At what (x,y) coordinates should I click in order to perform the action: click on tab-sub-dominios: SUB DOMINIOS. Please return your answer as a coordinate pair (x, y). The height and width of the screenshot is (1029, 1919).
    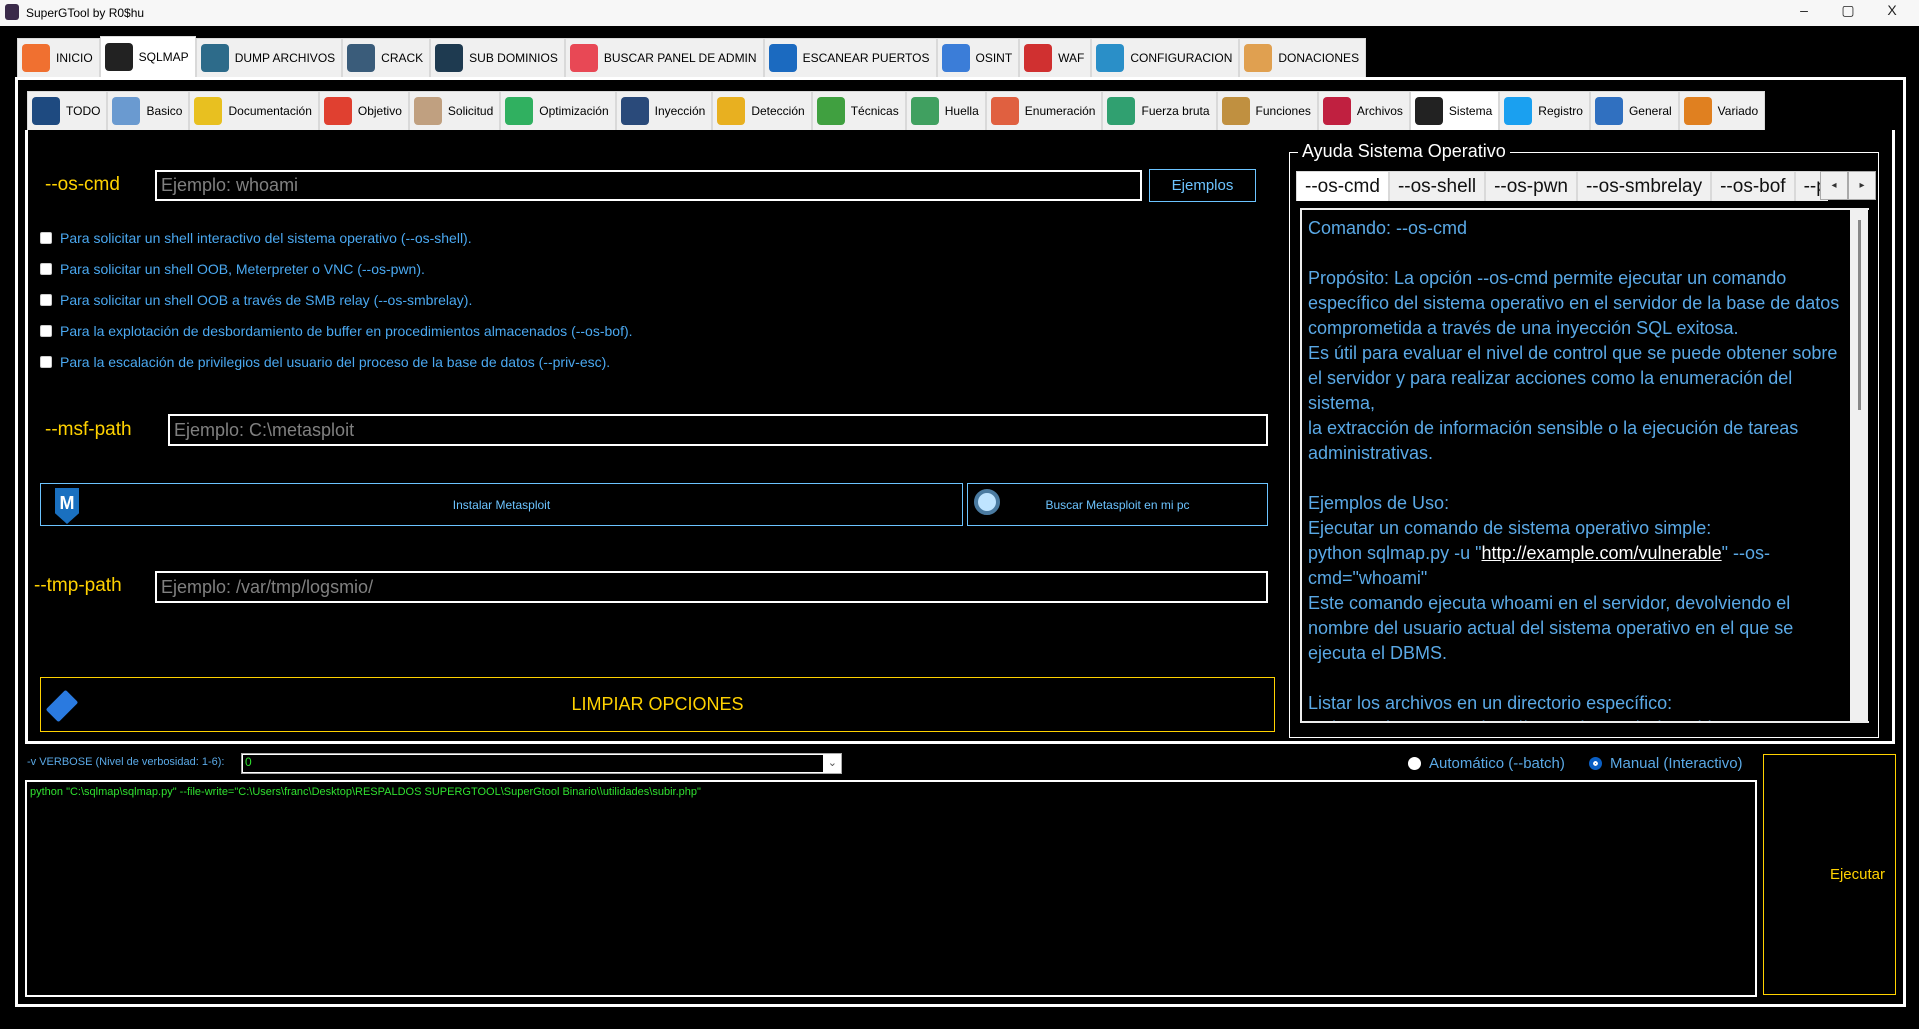
    Looking at the image, I should click on (497, 57).